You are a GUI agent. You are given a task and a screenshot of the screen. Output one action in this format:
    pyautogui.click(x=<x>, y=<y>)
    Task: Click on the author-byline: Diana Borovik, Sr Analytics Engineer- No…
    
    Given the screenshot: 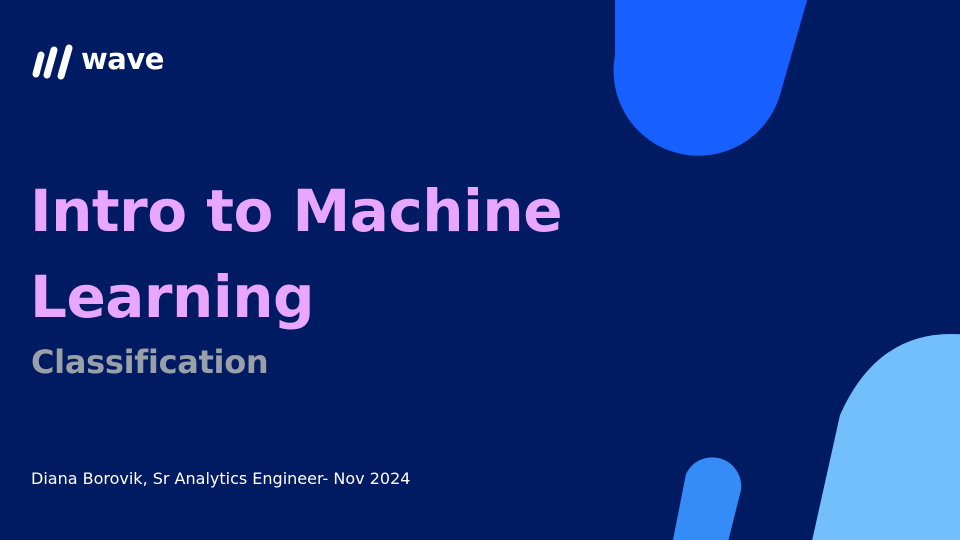 What is the action you would take?
    pyautogui.click(x=221, y=478)
    